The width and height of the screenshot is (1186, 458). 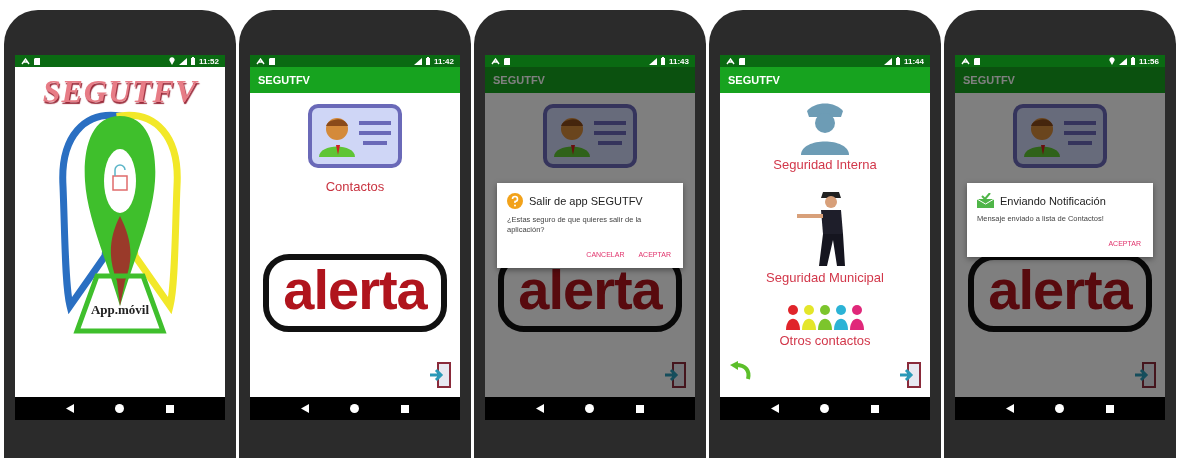 What do you see at coordinates (825, 277) in the screenshot?
I see `option-label: Seguridad Municipal` at bounding box center [825, 277].